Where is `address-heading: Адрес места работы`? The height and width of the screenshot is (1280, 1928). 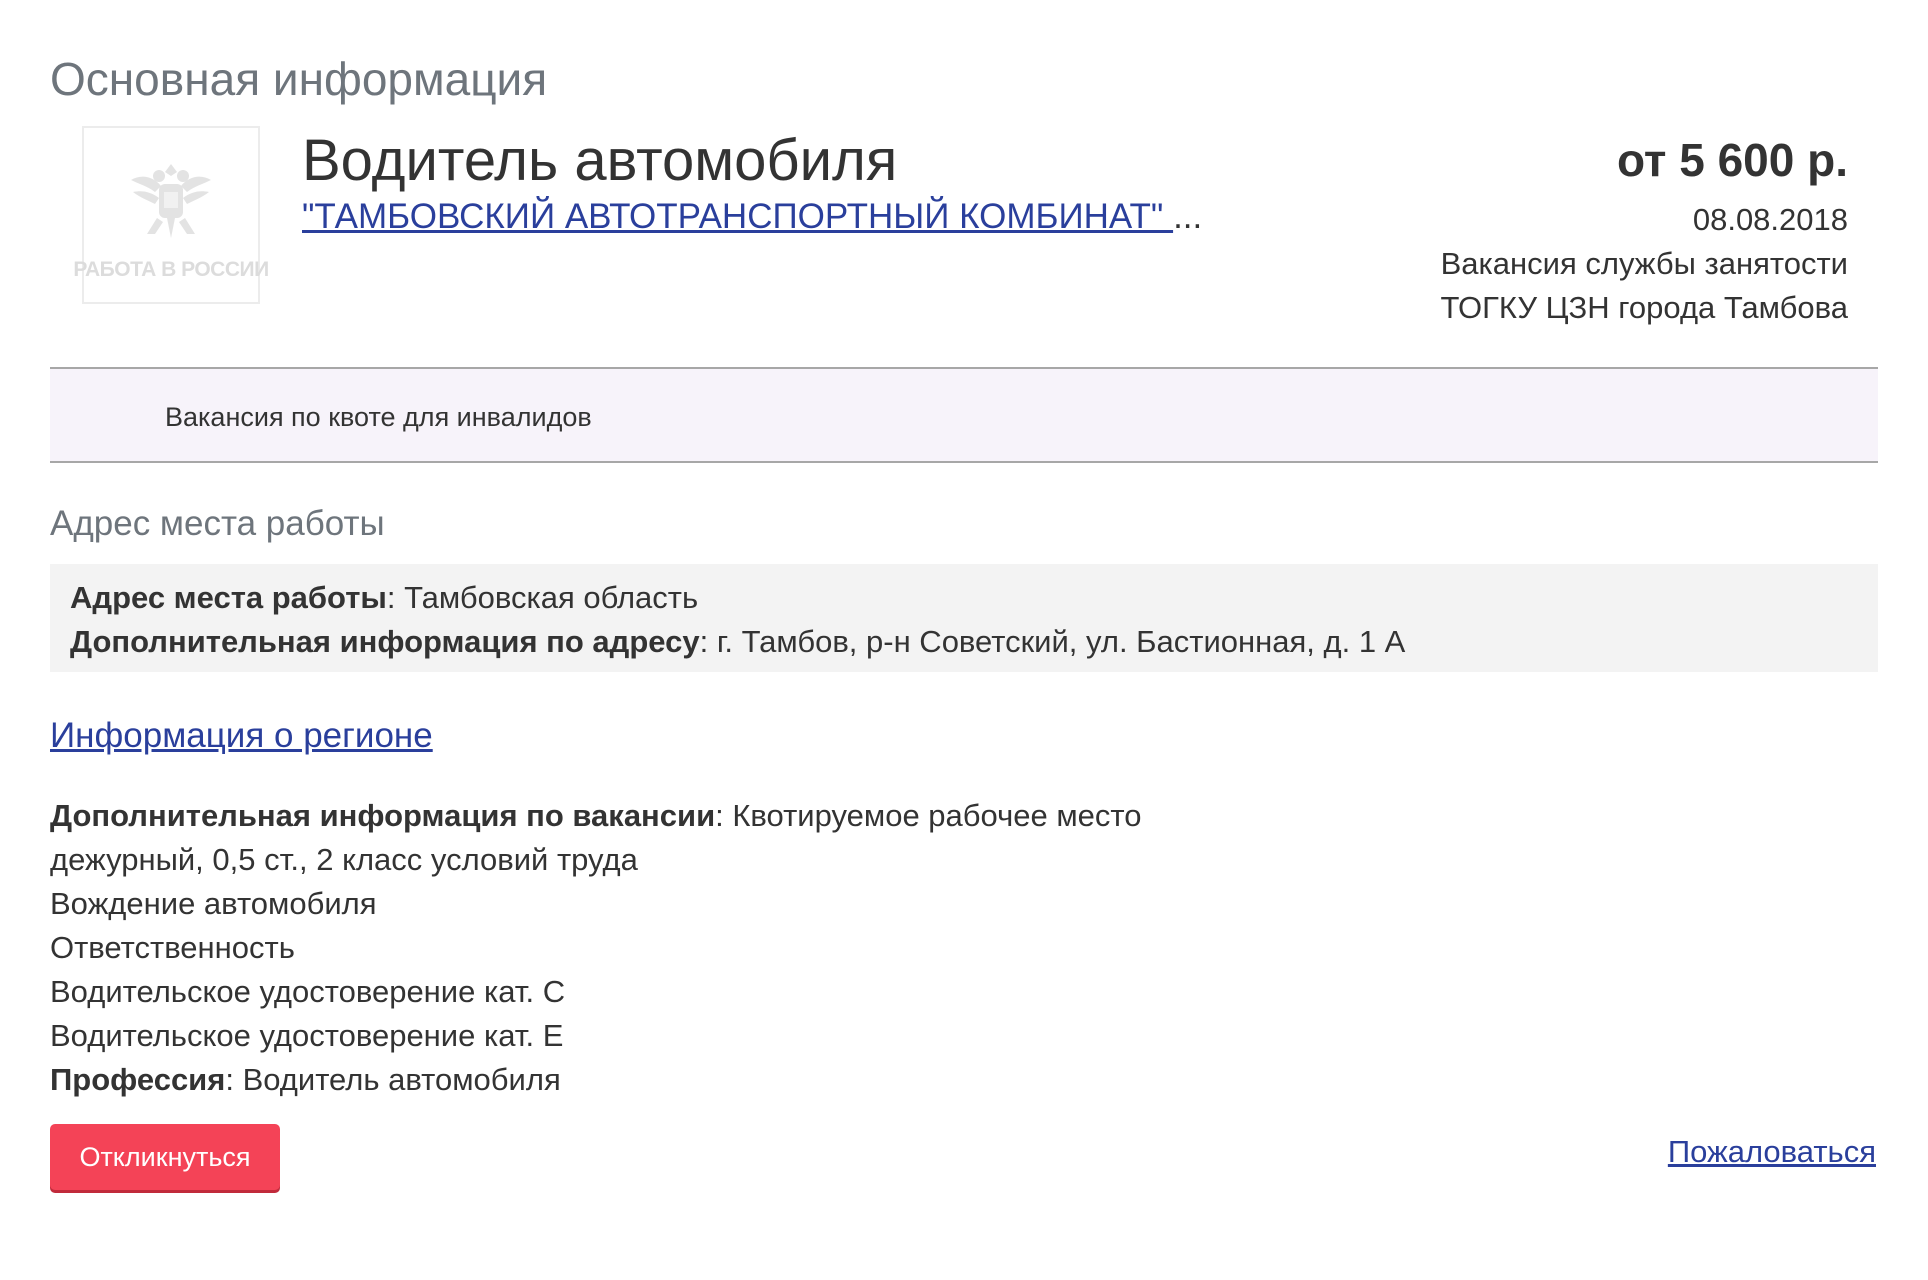
address-heading: Адрес места работы is located at coordinates (217, 523).